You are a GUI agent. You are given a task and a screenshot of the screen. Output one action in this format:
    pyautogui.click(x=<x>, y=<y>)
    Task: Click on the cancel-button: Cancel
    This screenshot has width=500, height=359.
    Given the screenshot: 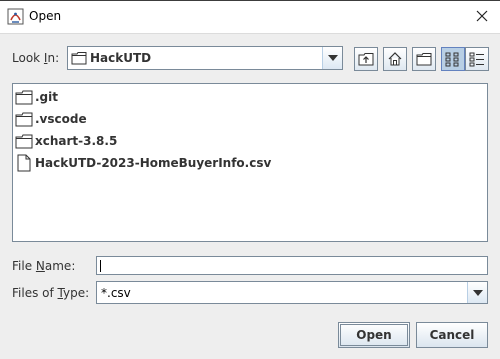 What is the action you would take?
    pyautogui.click(x=452, y=335)
    